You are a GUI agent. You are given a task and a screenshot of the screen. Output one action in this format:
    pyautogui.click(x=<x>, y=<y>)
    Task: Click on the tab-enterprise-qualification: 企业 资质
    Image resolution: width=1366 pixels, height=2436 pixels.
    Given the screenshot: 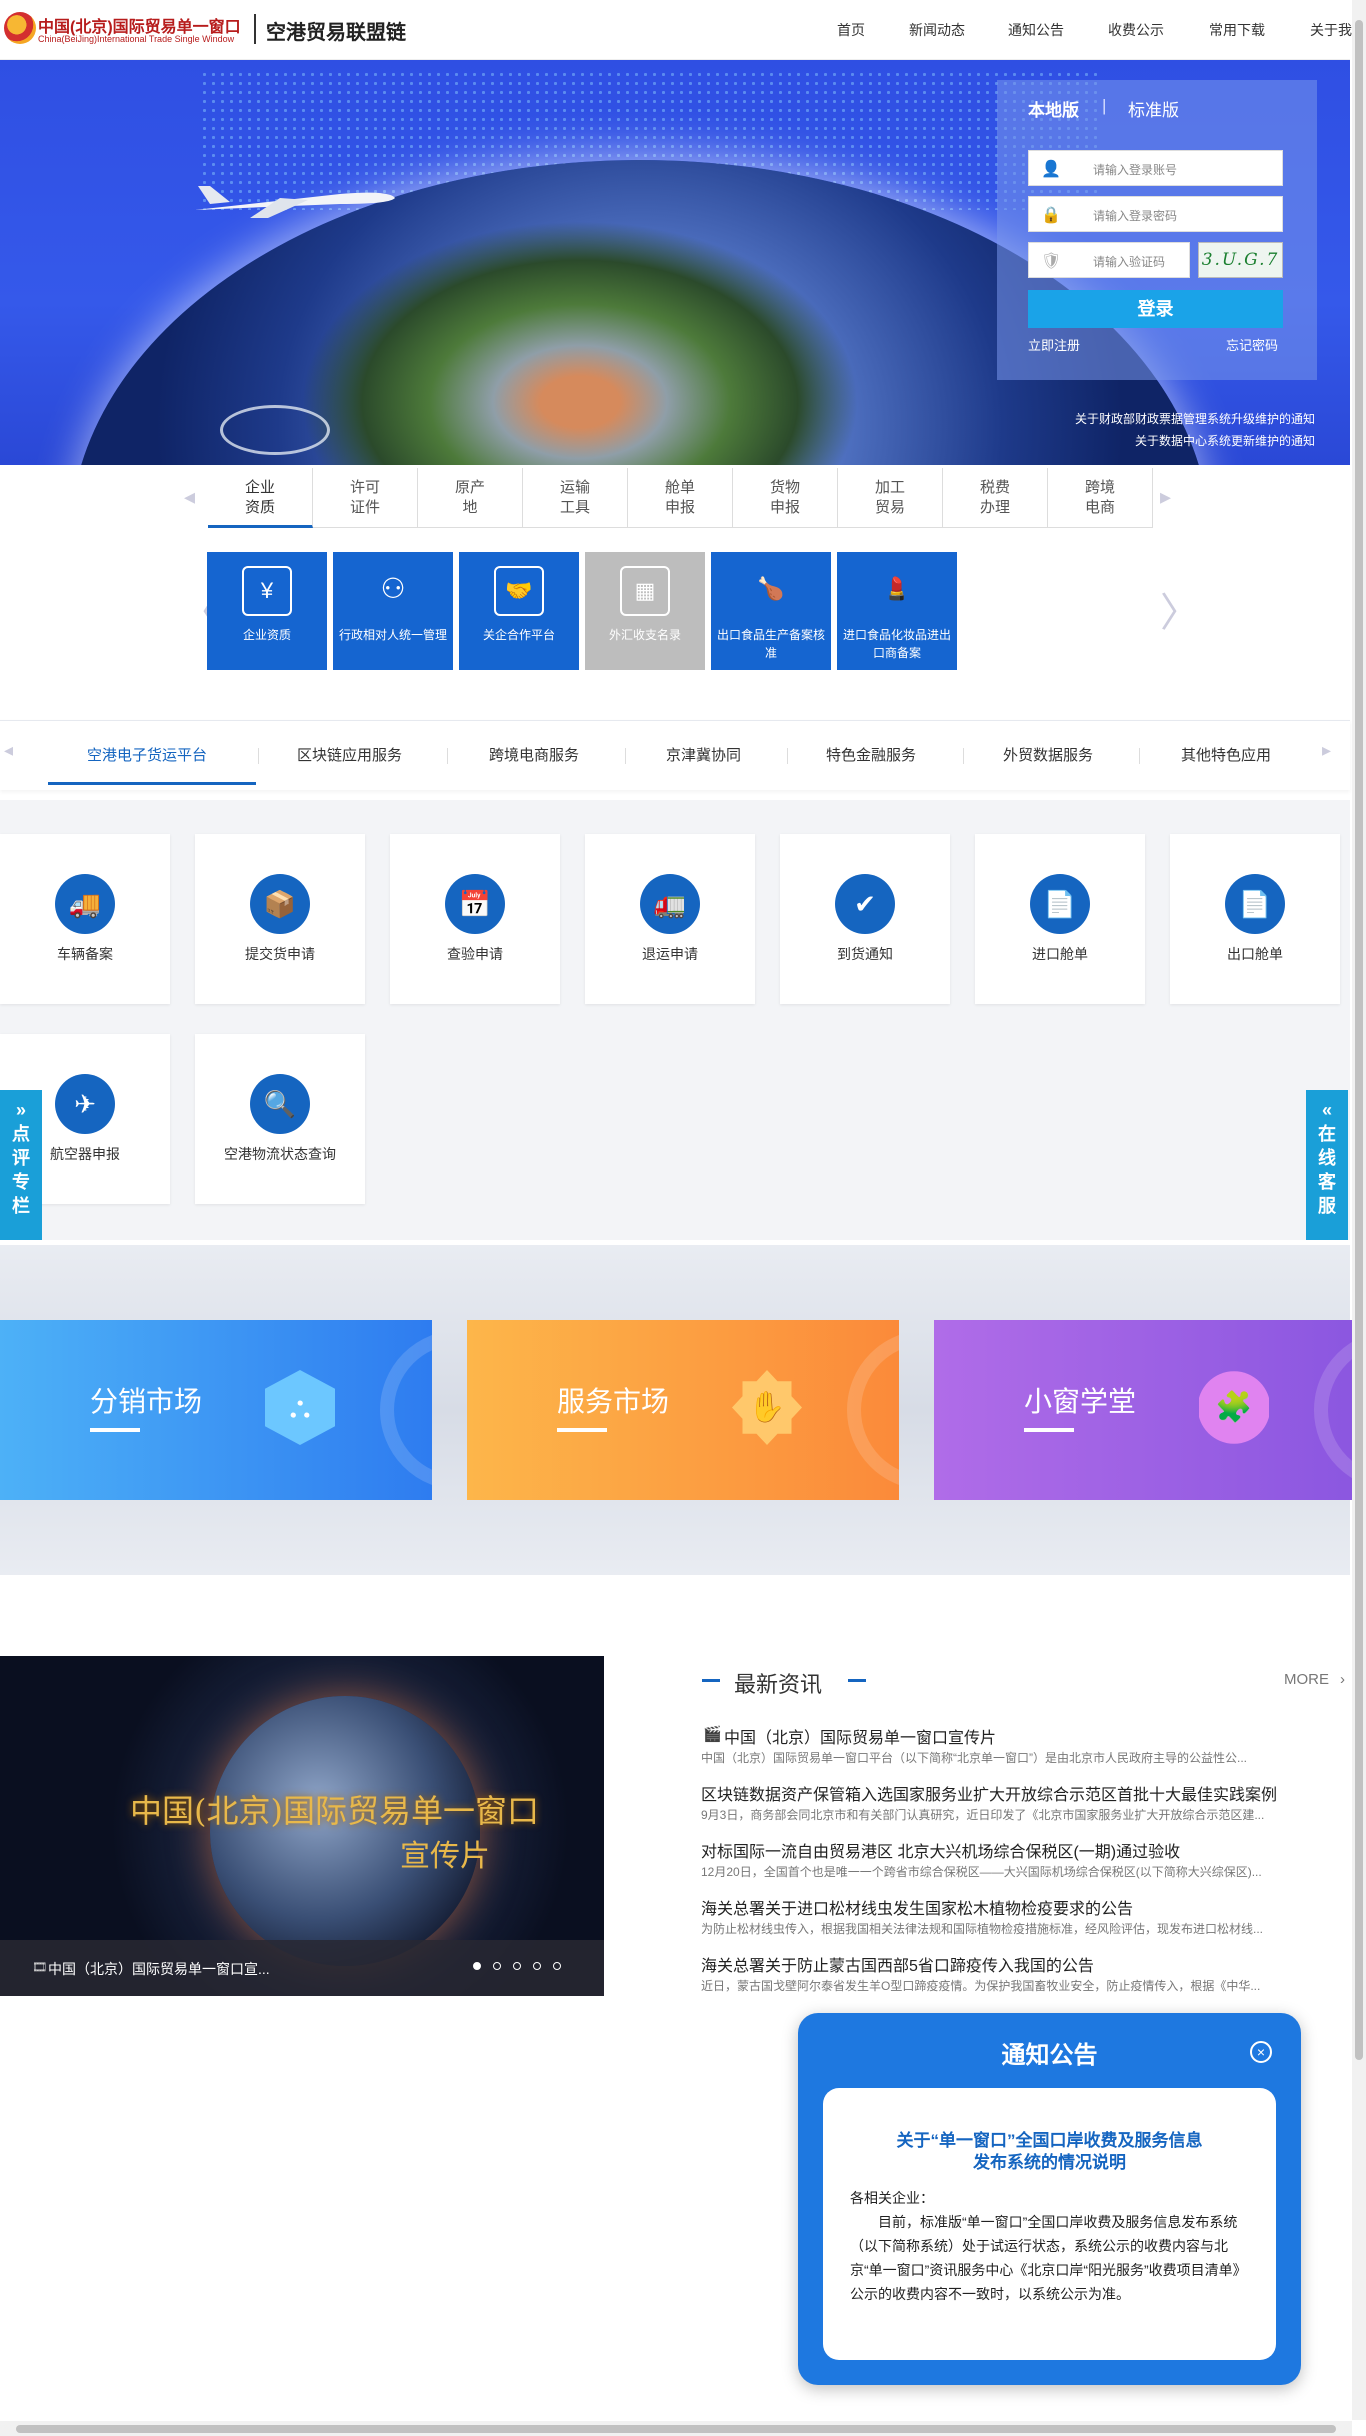 What is the action you would take?
    pyautogui.click(x=260, y=498)
    